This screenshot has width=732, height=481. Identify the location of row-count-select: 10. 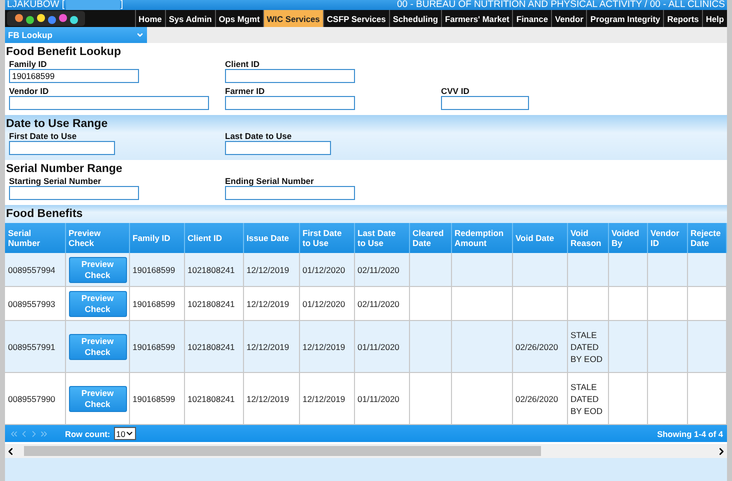
(125, 433).